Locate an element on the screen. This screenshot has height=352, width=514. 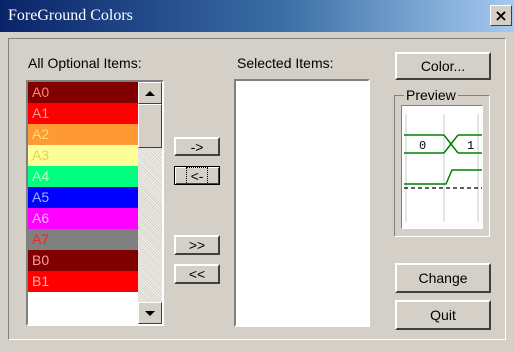
optional-items-scrollbar is located at coordinates (150, 203).